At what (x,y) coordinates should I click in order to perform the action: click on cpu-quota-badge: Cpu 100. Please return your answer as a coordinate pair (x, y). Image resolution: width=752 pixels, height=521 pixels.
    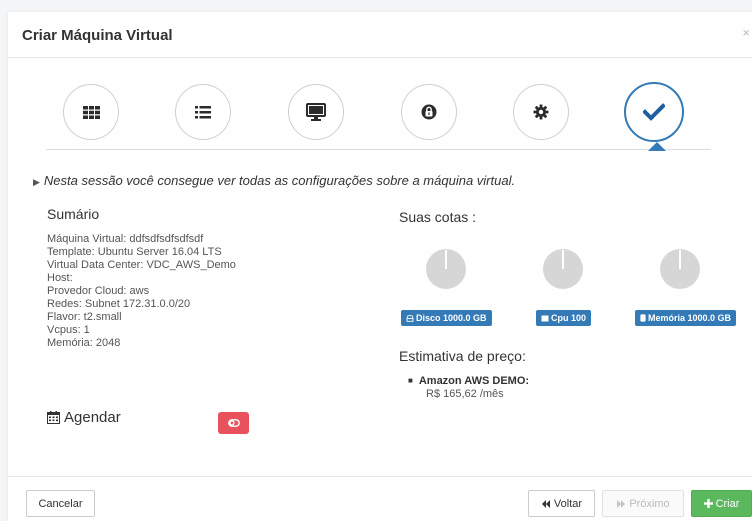
    Looking at the image, I should click on (564, 318).